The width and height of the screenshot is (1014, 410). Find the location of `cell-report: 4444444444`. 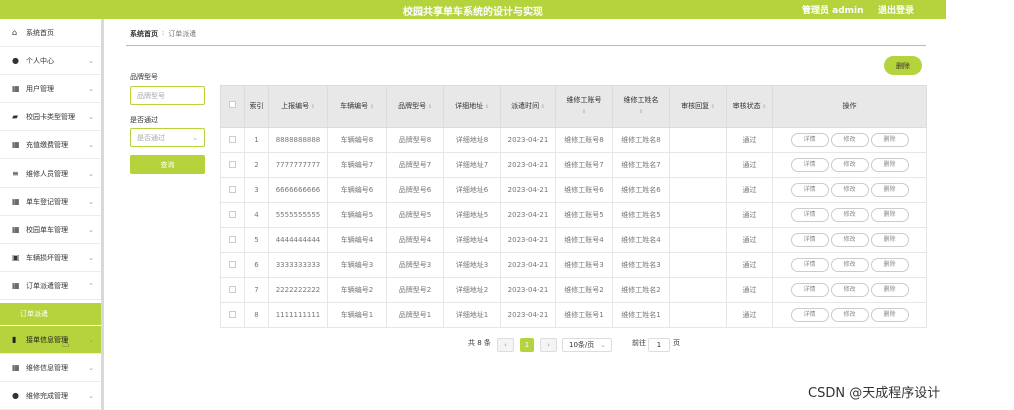

cell-report: 4444444444 is located at coordinates (298, 240).